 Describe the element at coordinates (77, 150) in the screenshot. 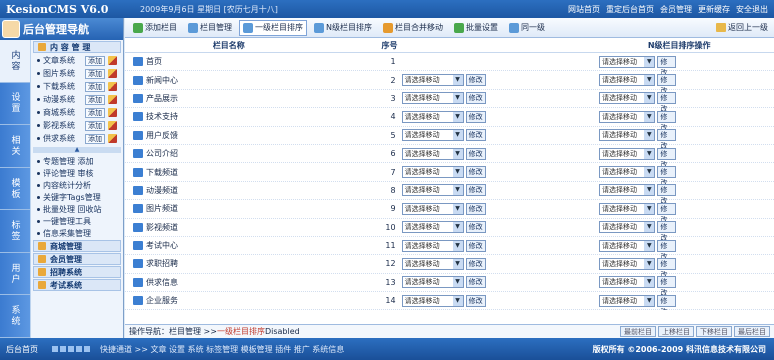

I see `collapse-arrow-icon: ▲` at that location.